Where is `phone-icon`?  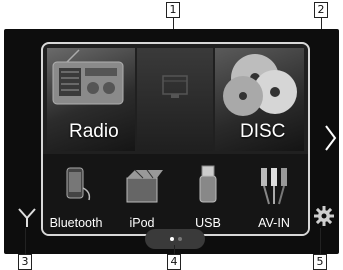 phone-icon is located at coordinates (78, 184).